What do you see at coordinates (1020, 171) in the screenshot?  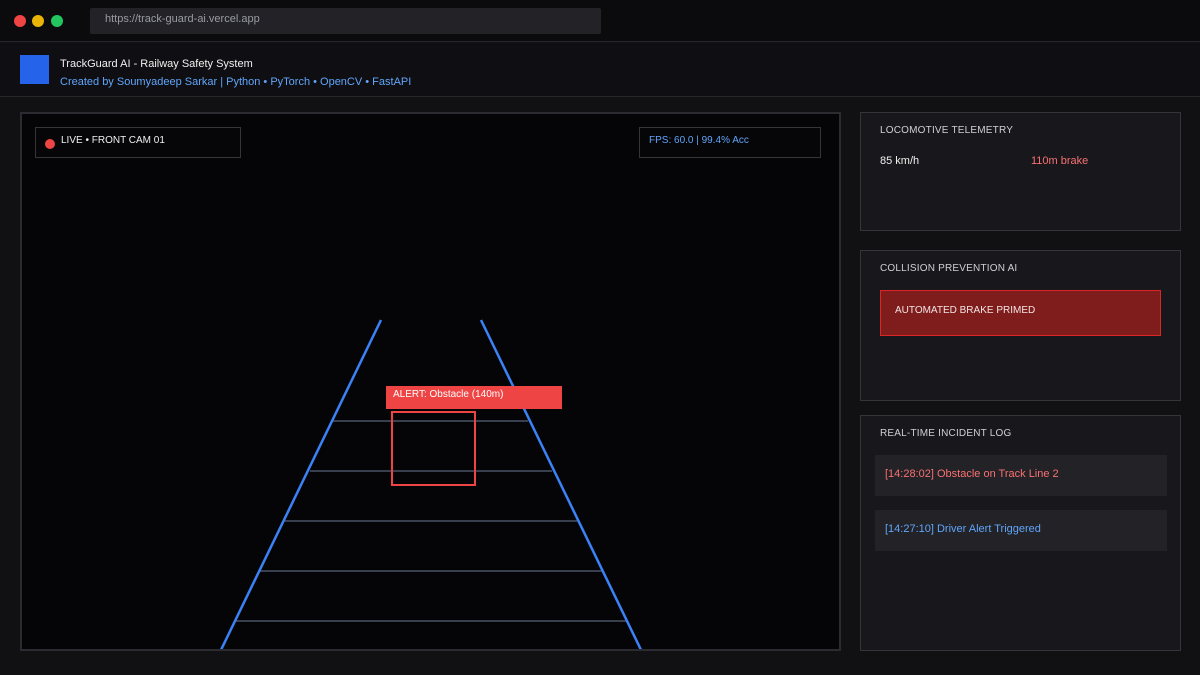 I see `telemetry-panel: LOCOMOTIVE TELEMETRY 85 km/h 110m brake` at bounding box center [1020, 171].